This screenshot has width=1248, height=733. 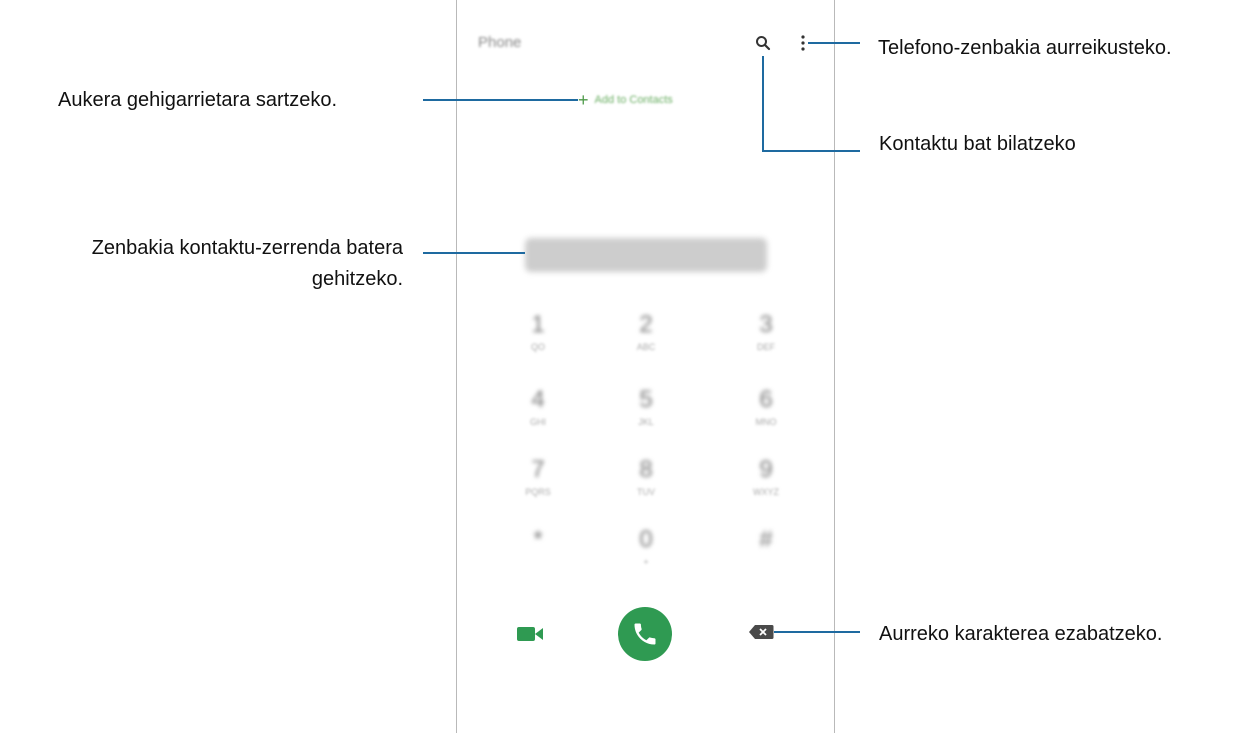 What do you see at coordinates (646, 469) in the screenshot?
I see `keypad-digit: 8` at bounding box center [646, 469].